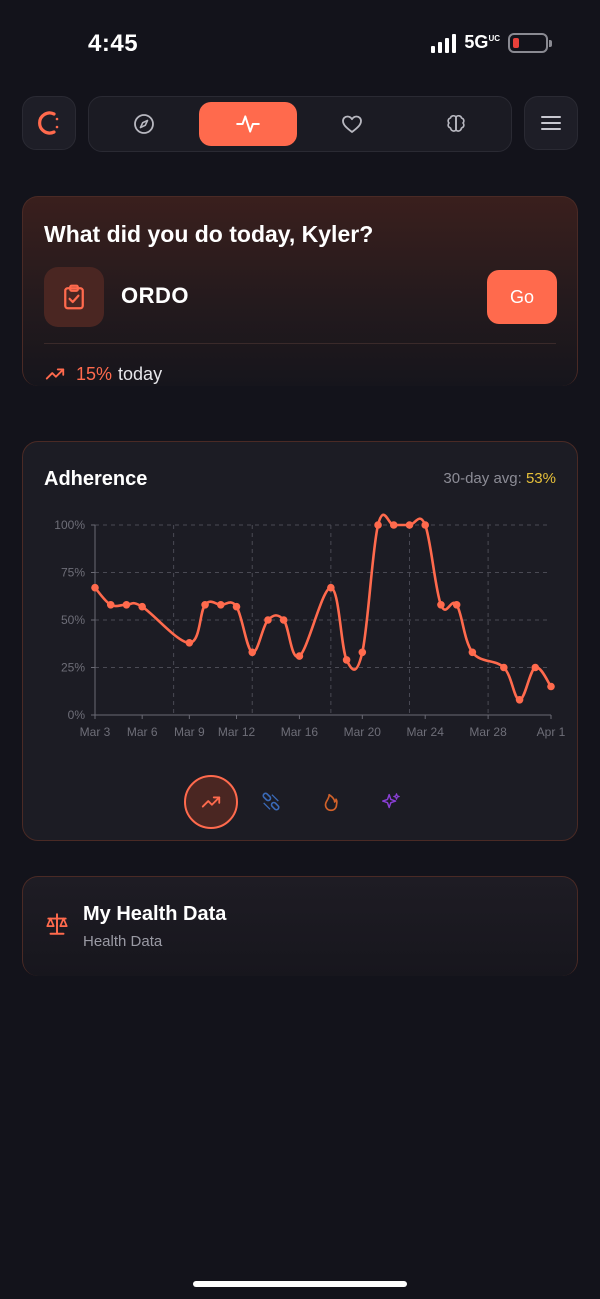 The height and width of the screenshot is (1299, 600). I want to click on tab-activity, so click(248, 124).